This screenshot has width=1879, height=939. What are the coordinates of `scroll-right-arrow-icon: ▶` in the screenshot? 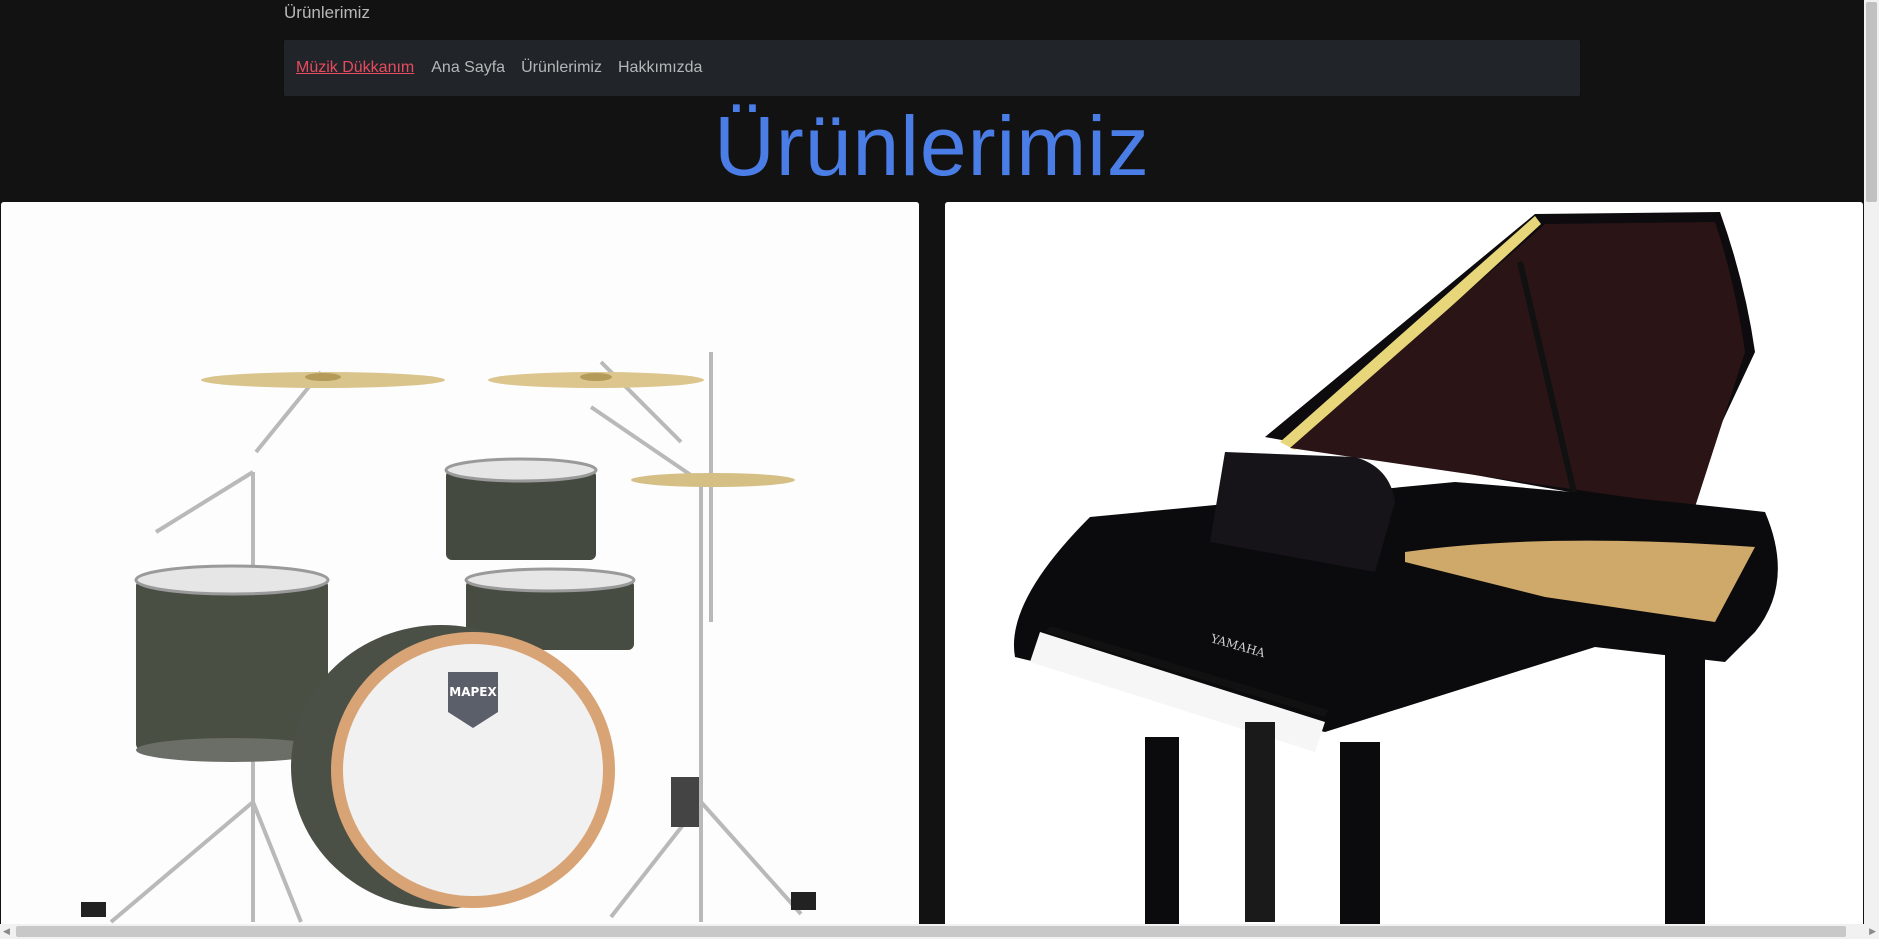 It's located at (1872, 931).